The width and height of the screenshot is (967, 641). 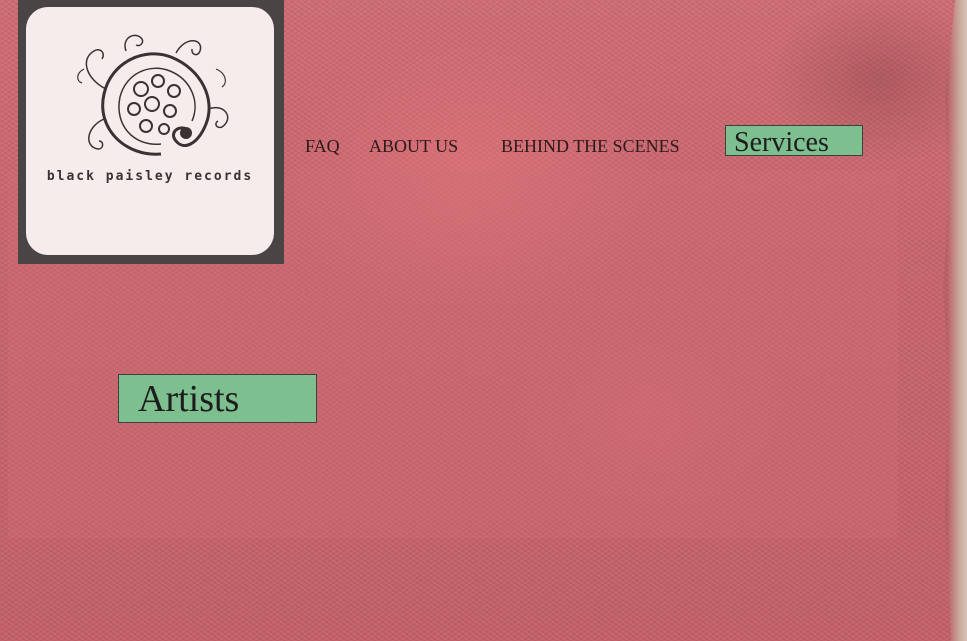 I want to click on nav-faq-link: FAQ, so click(x=322, y=146).